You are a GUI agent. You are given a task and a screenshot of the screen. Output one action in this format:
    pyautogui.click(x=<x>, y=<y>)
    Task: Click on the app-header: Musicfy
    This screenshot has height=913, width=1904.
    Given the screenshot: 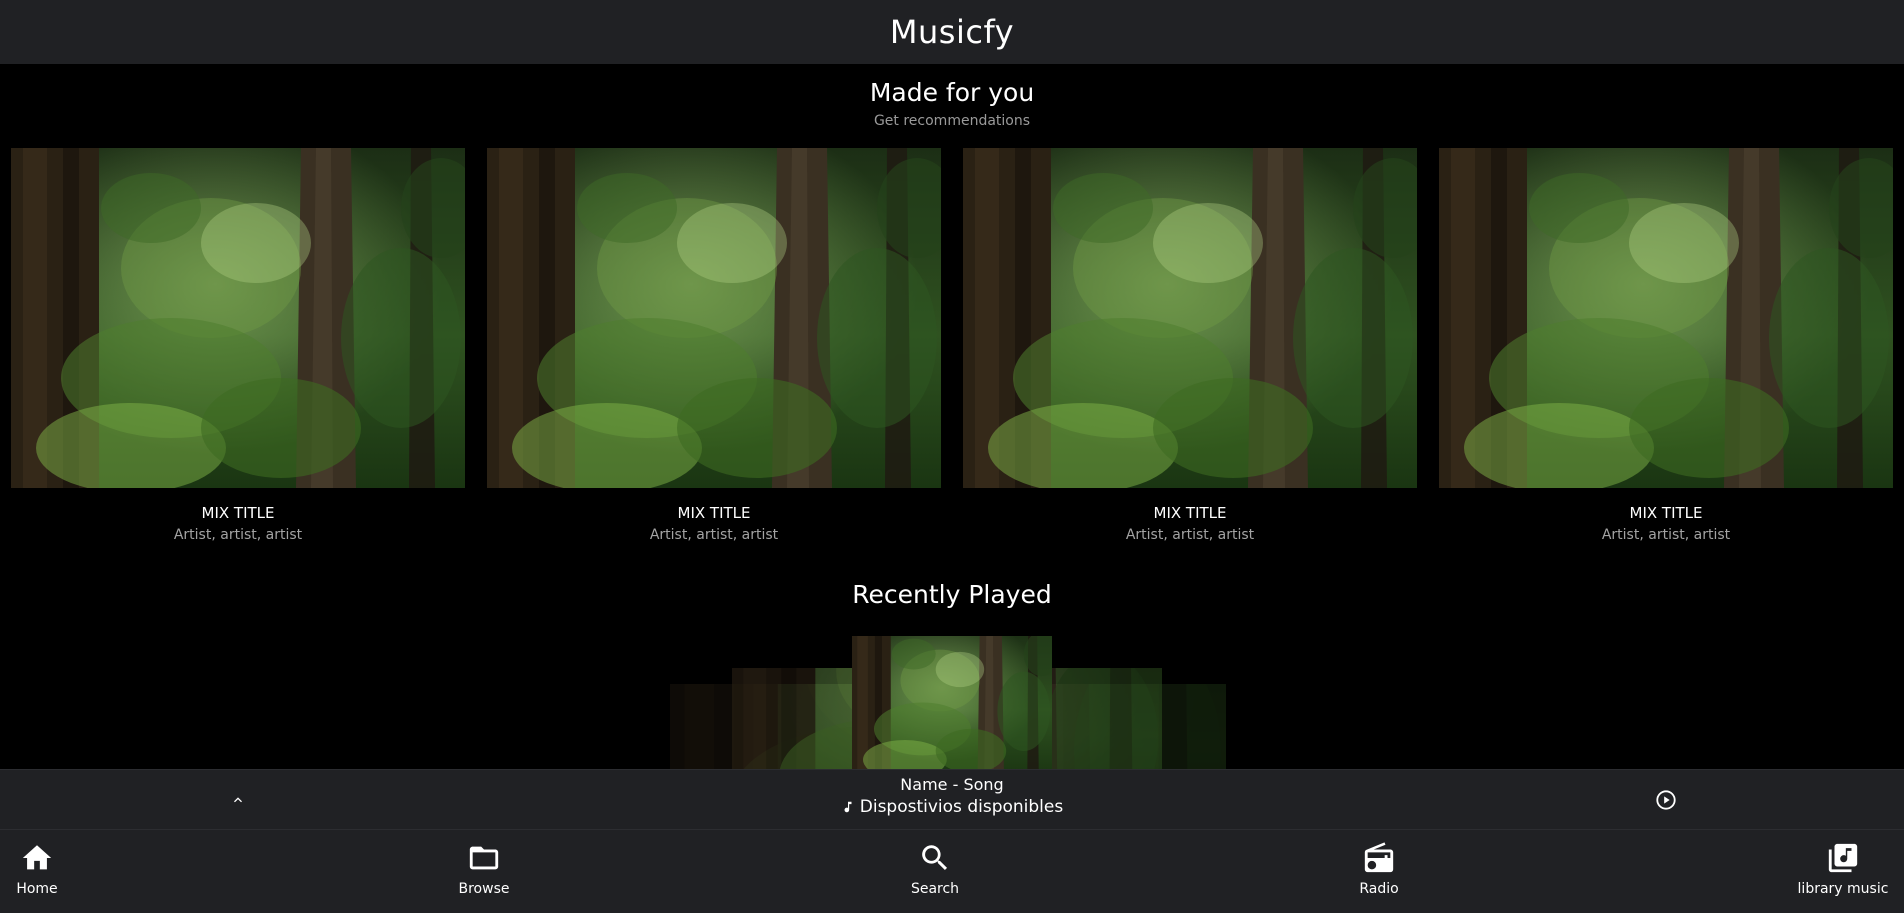 What is the action you would take?
    pyautogui.click(x=952, y=32)
    